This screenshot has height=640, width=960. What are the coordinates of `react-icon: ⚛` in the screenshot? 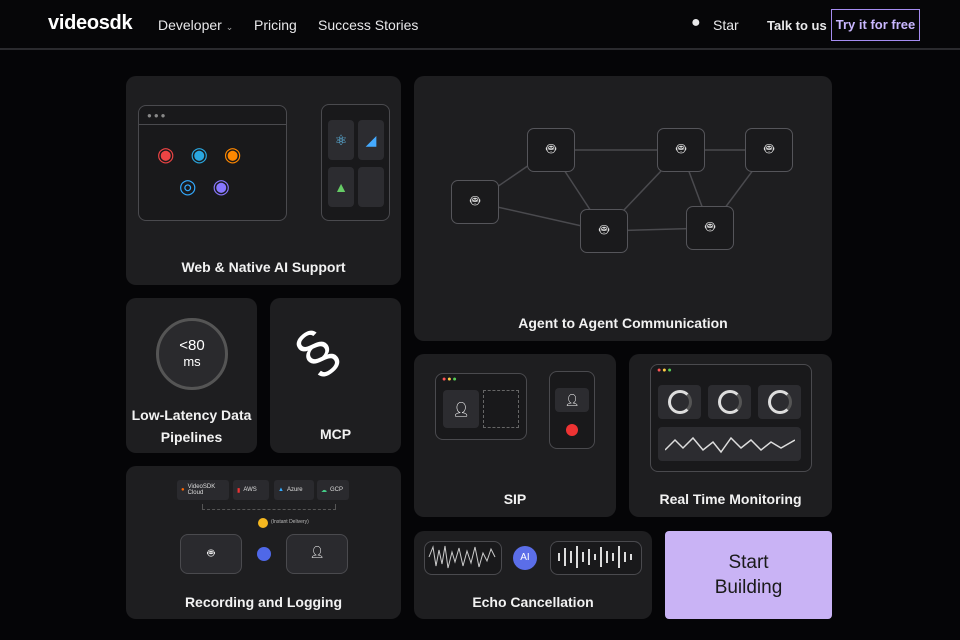 It's located at (341, 140).